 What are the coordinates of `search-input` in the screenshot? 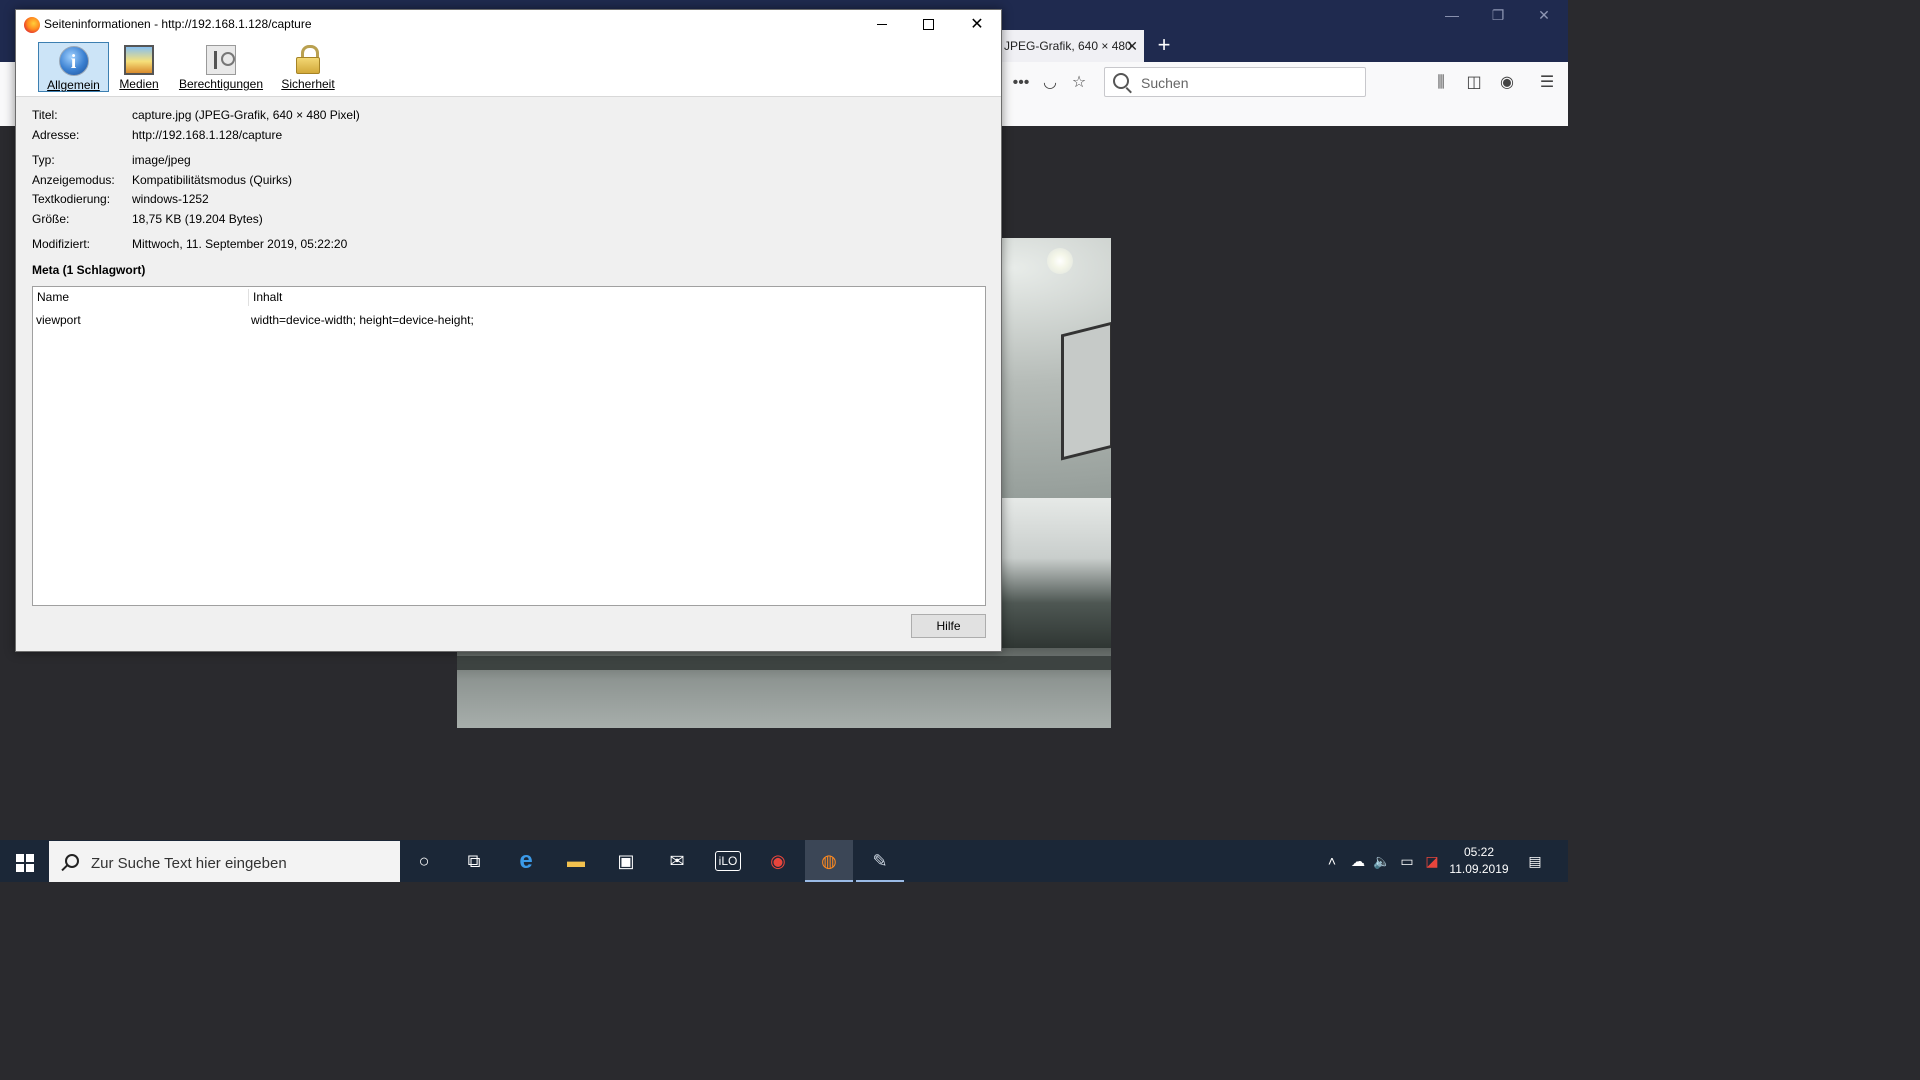 It's located at (1246, 83).